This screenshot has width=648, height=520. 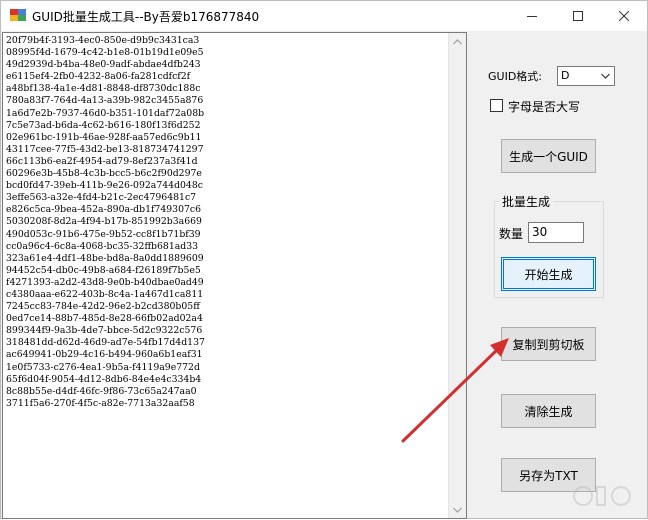 What do you see at coordinates (526, 201) in the screenshot?
I see `batch-group-title: 批量生成` at bounding box center [526, 201].